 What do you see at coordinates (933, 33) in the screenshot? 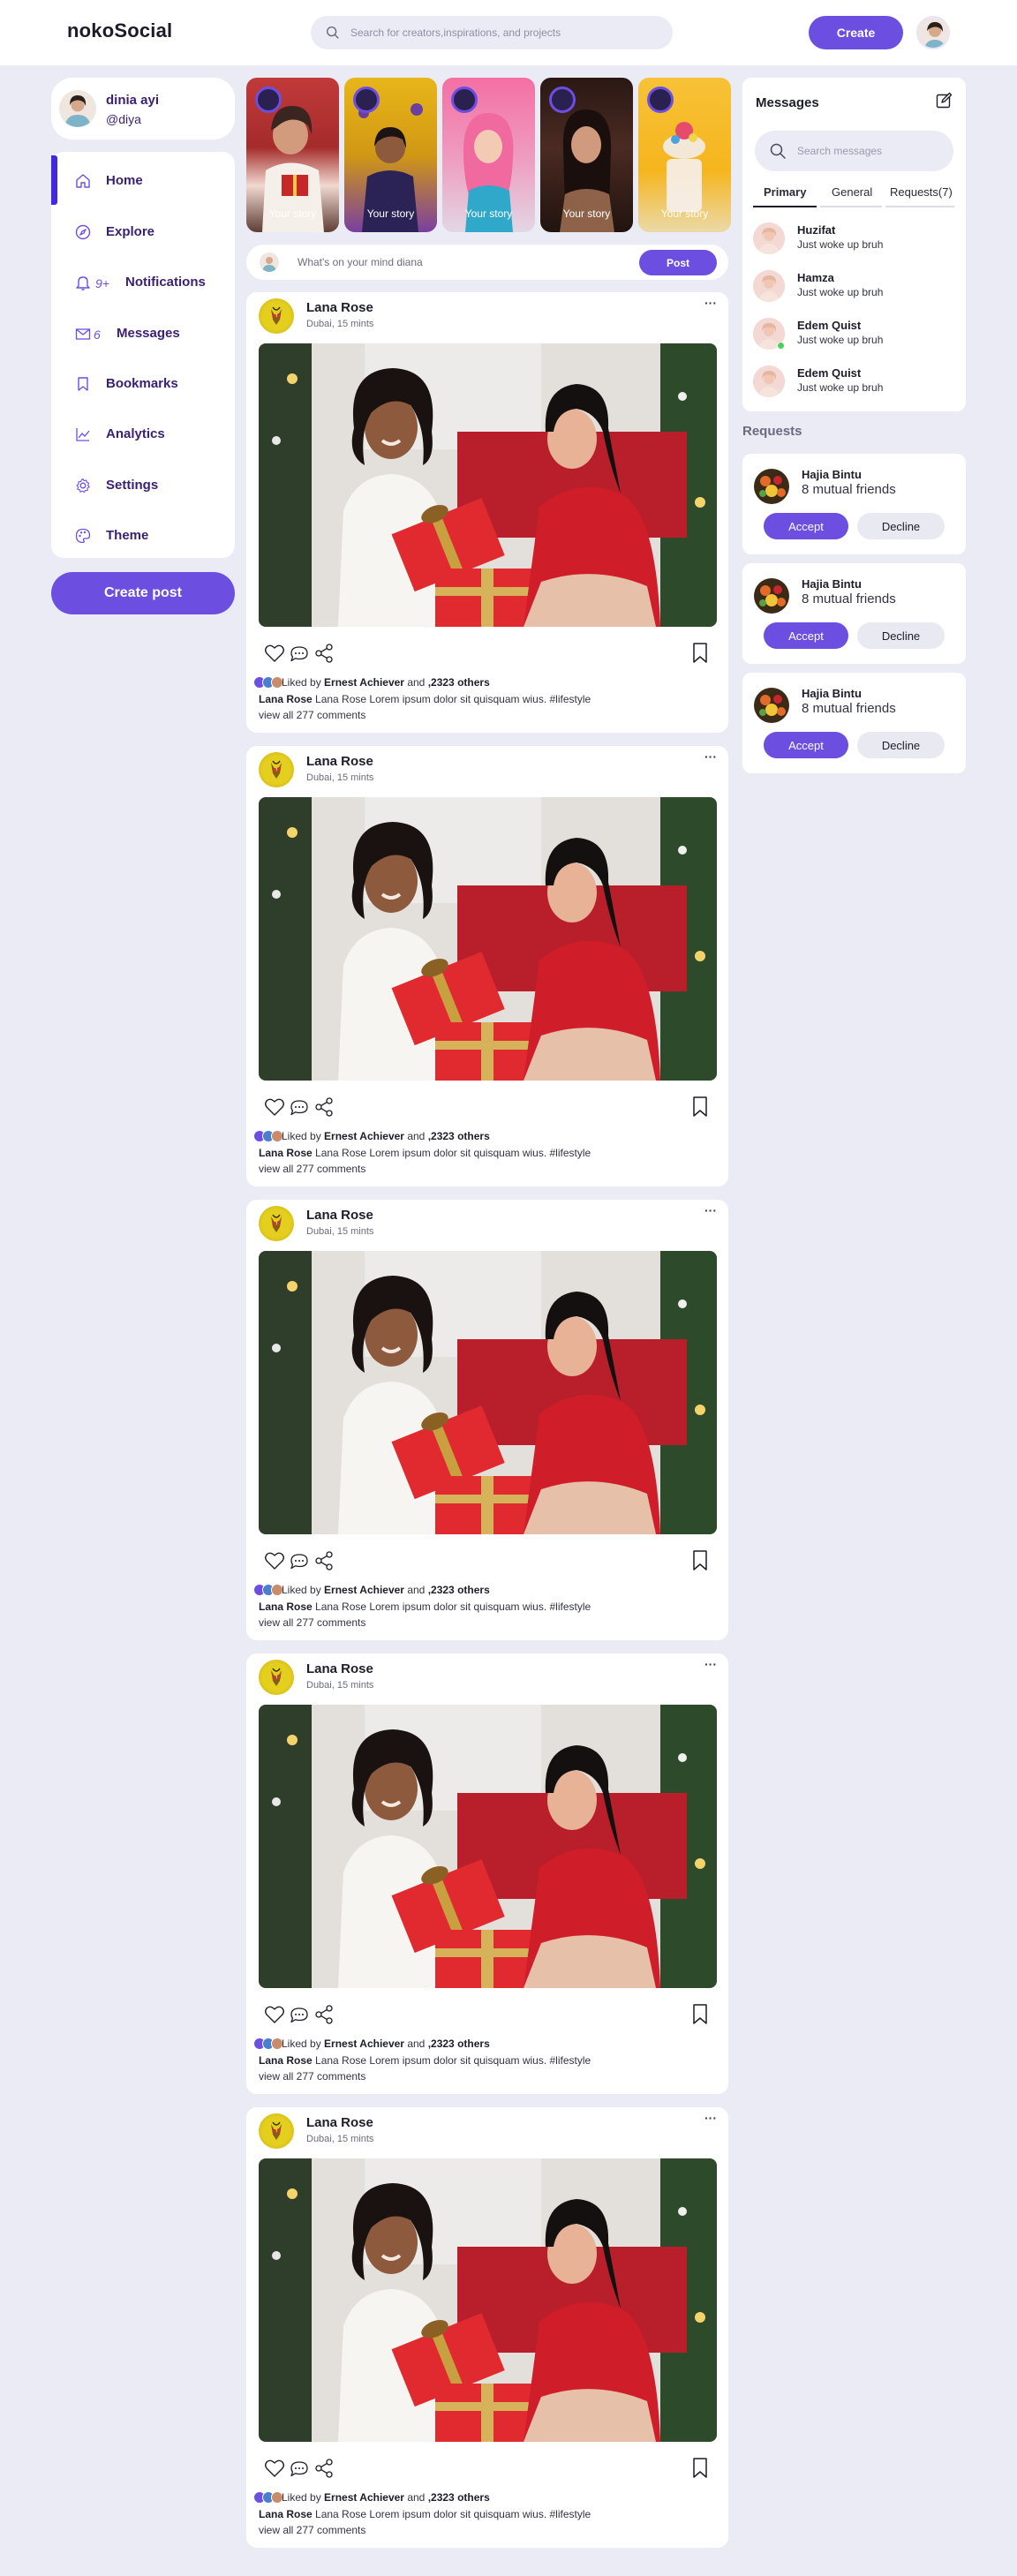
I see `user-avatar` at bounding box center [933, 33].